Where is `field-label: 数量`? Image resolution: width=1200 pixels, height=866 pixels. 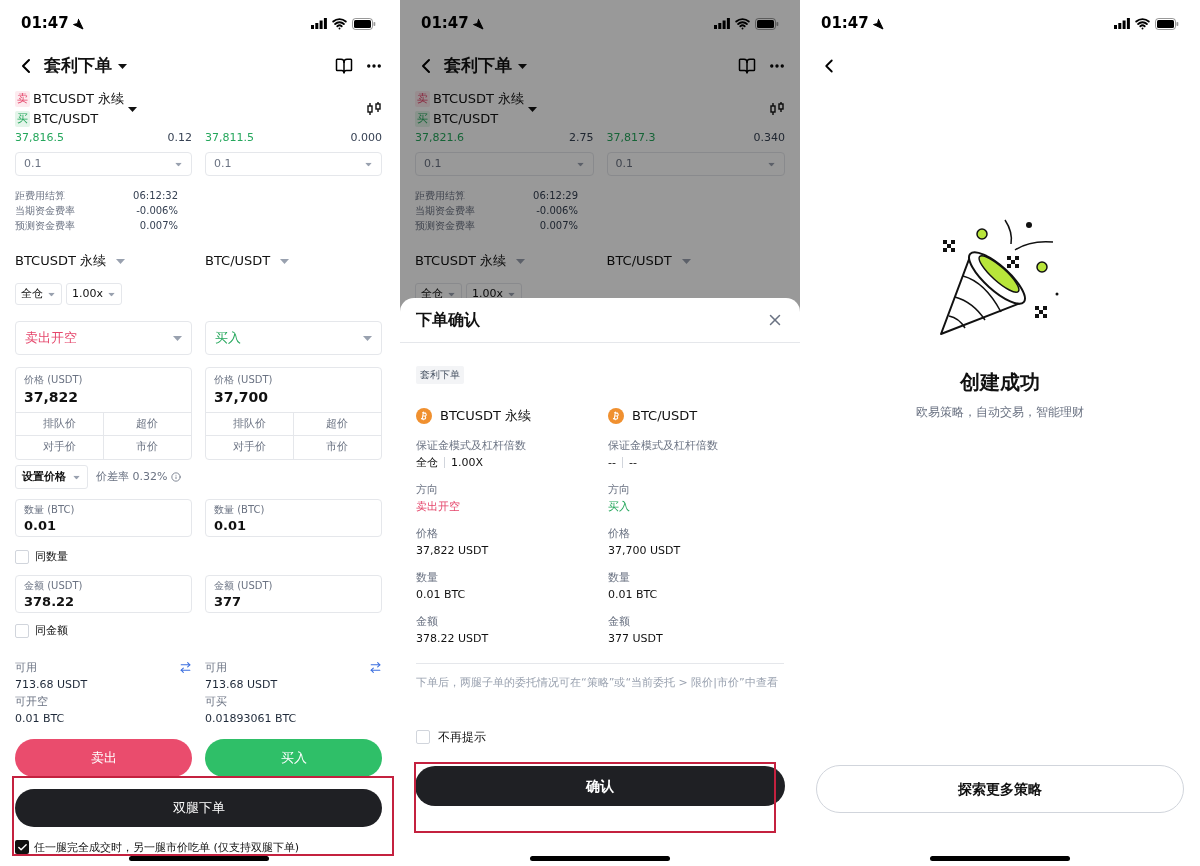
field-label: 数量 is located at coordinates (619, 578).